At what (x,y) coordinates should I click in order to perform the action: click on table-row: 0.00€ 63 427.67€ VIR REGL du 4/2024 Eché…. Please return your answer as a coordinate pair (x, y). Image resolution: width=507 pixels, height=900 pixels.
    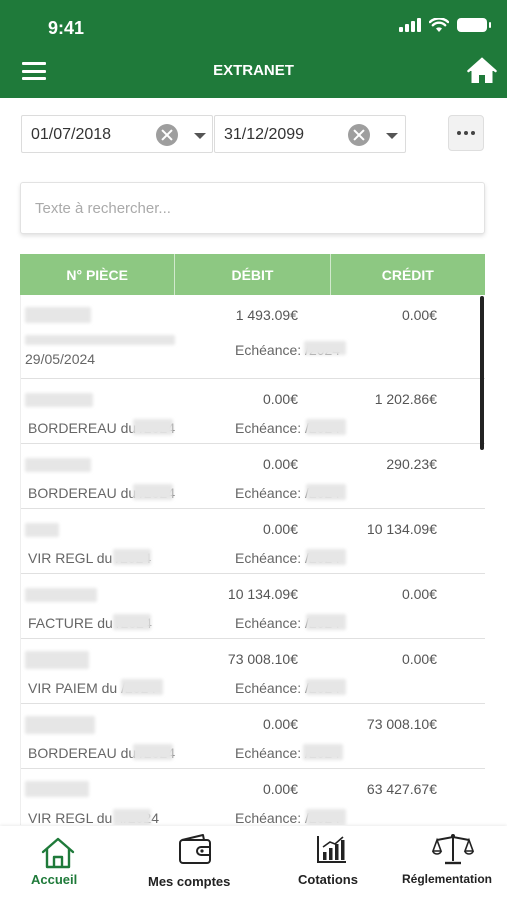
    Looking at the image, I should click on (253, 797).